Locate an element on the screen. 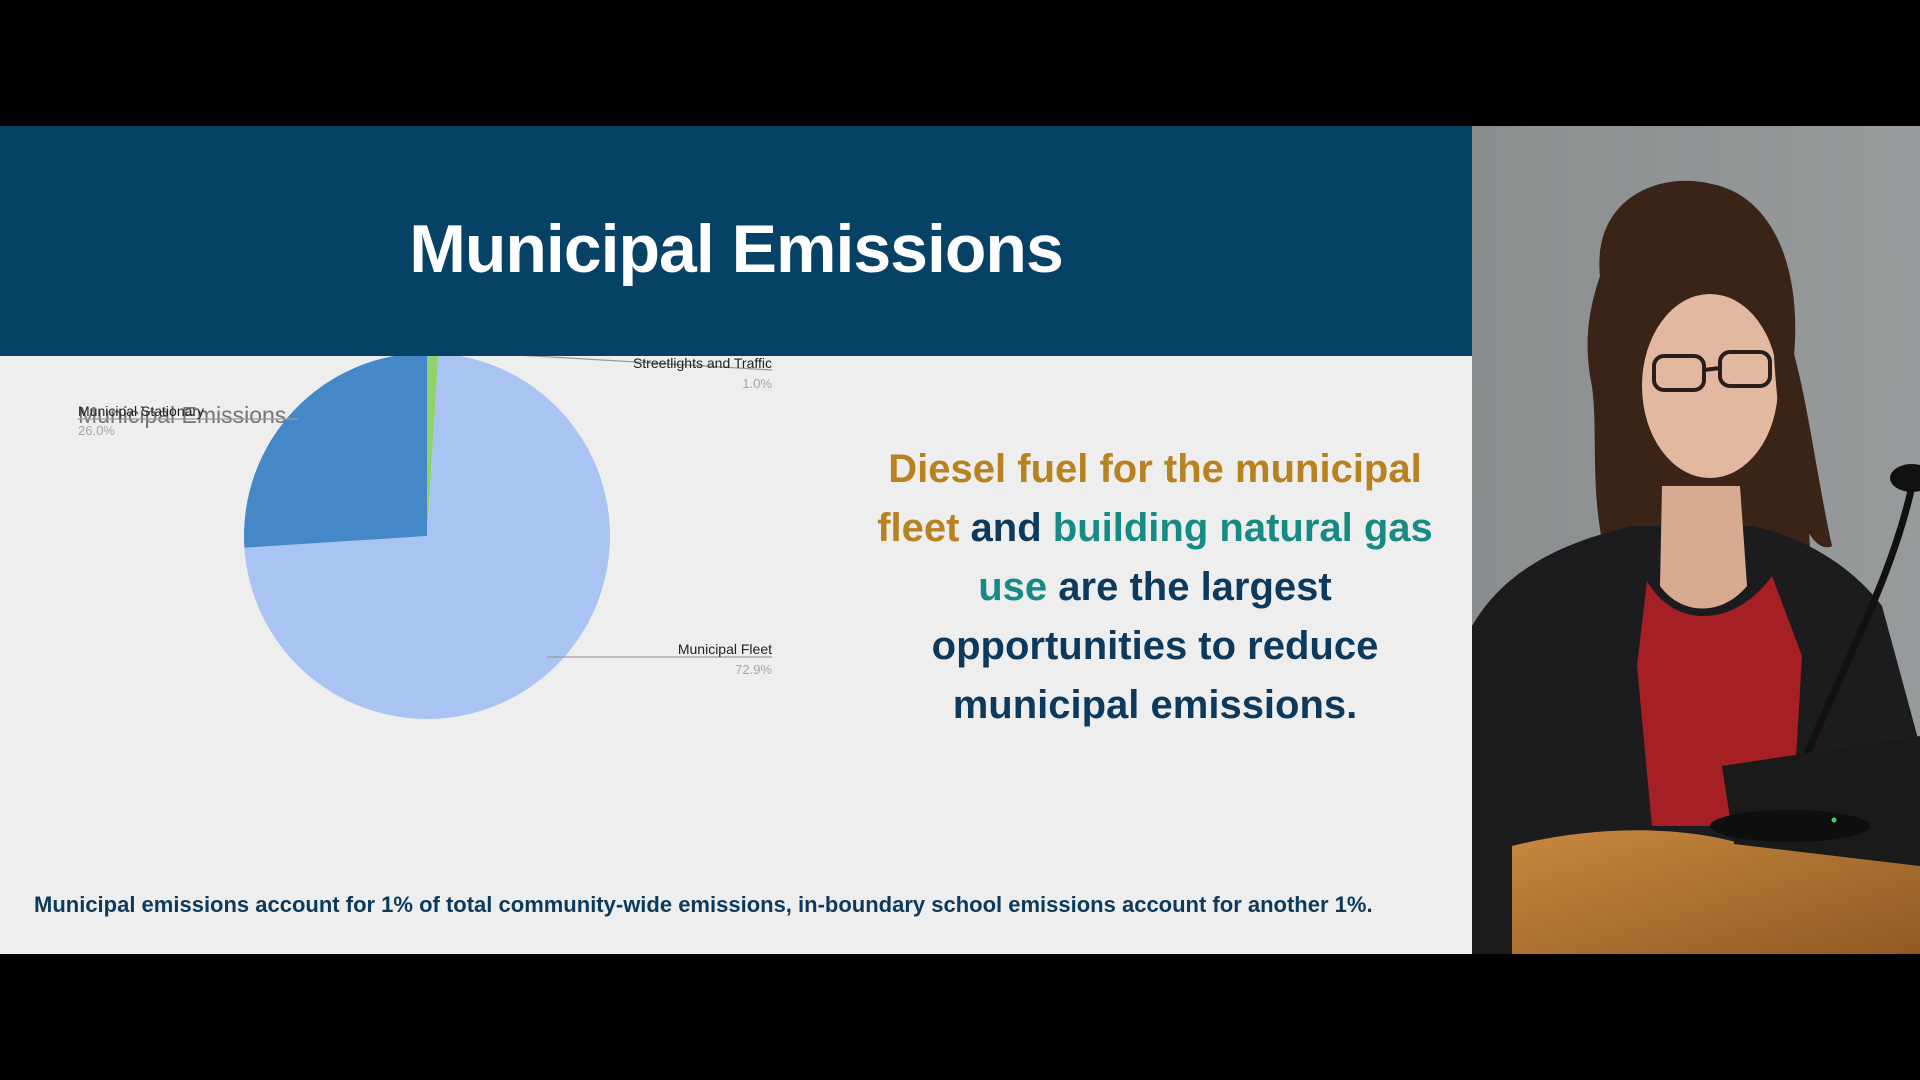 Image resolution: width=1920 pixels, height=1080 pixels. slice-pct-streetlights: 1.0% is located at coordinates (757, 383).